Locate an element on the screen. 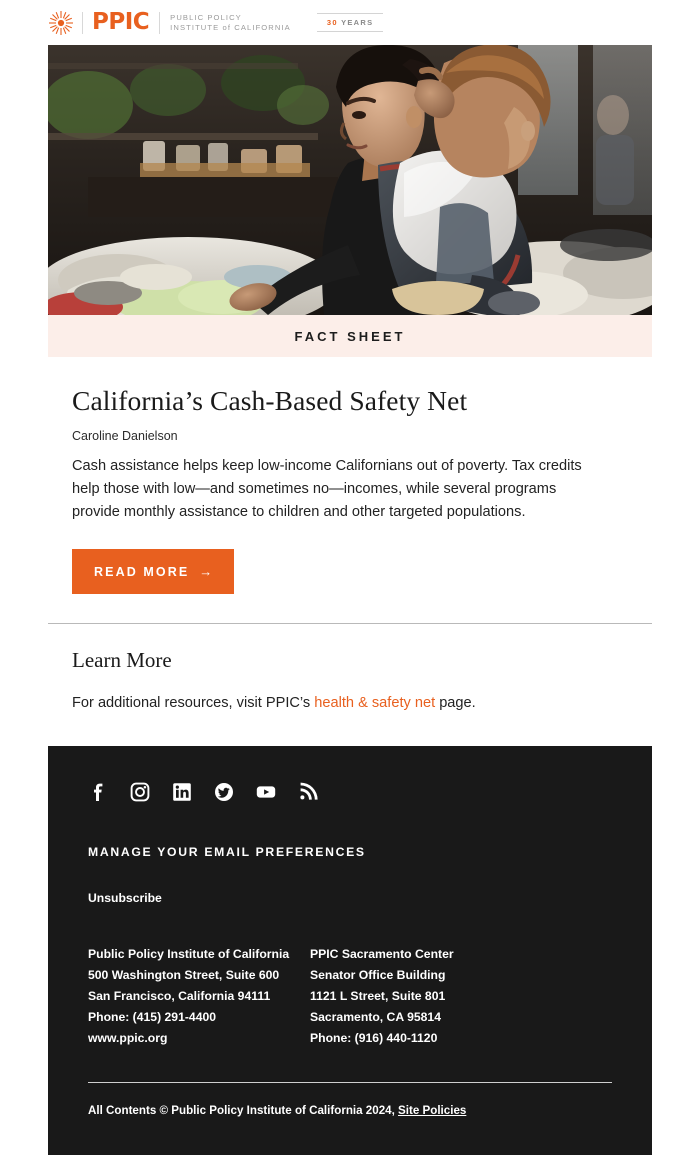 This screenshot has height=1155, width=700. unsubscribe-link: Unsubscribe is located at coordinates (125, 898).